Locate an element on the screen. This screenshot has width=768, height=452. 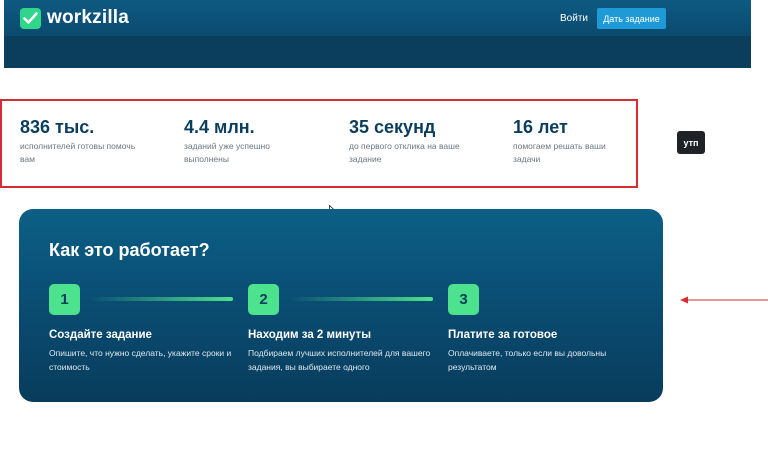
logo-text: workzilla is located at coordinates (88, 17).